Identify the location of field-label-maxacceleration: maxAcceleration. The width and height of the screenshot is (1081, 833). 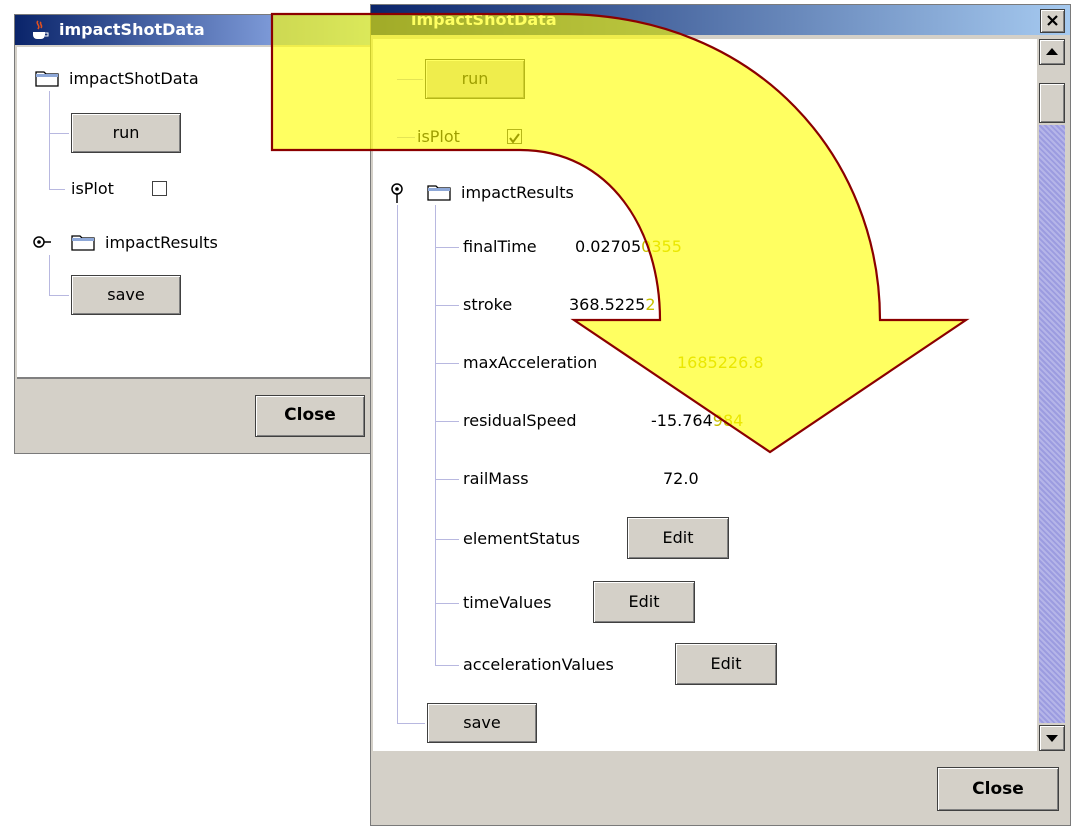
(530, 362).